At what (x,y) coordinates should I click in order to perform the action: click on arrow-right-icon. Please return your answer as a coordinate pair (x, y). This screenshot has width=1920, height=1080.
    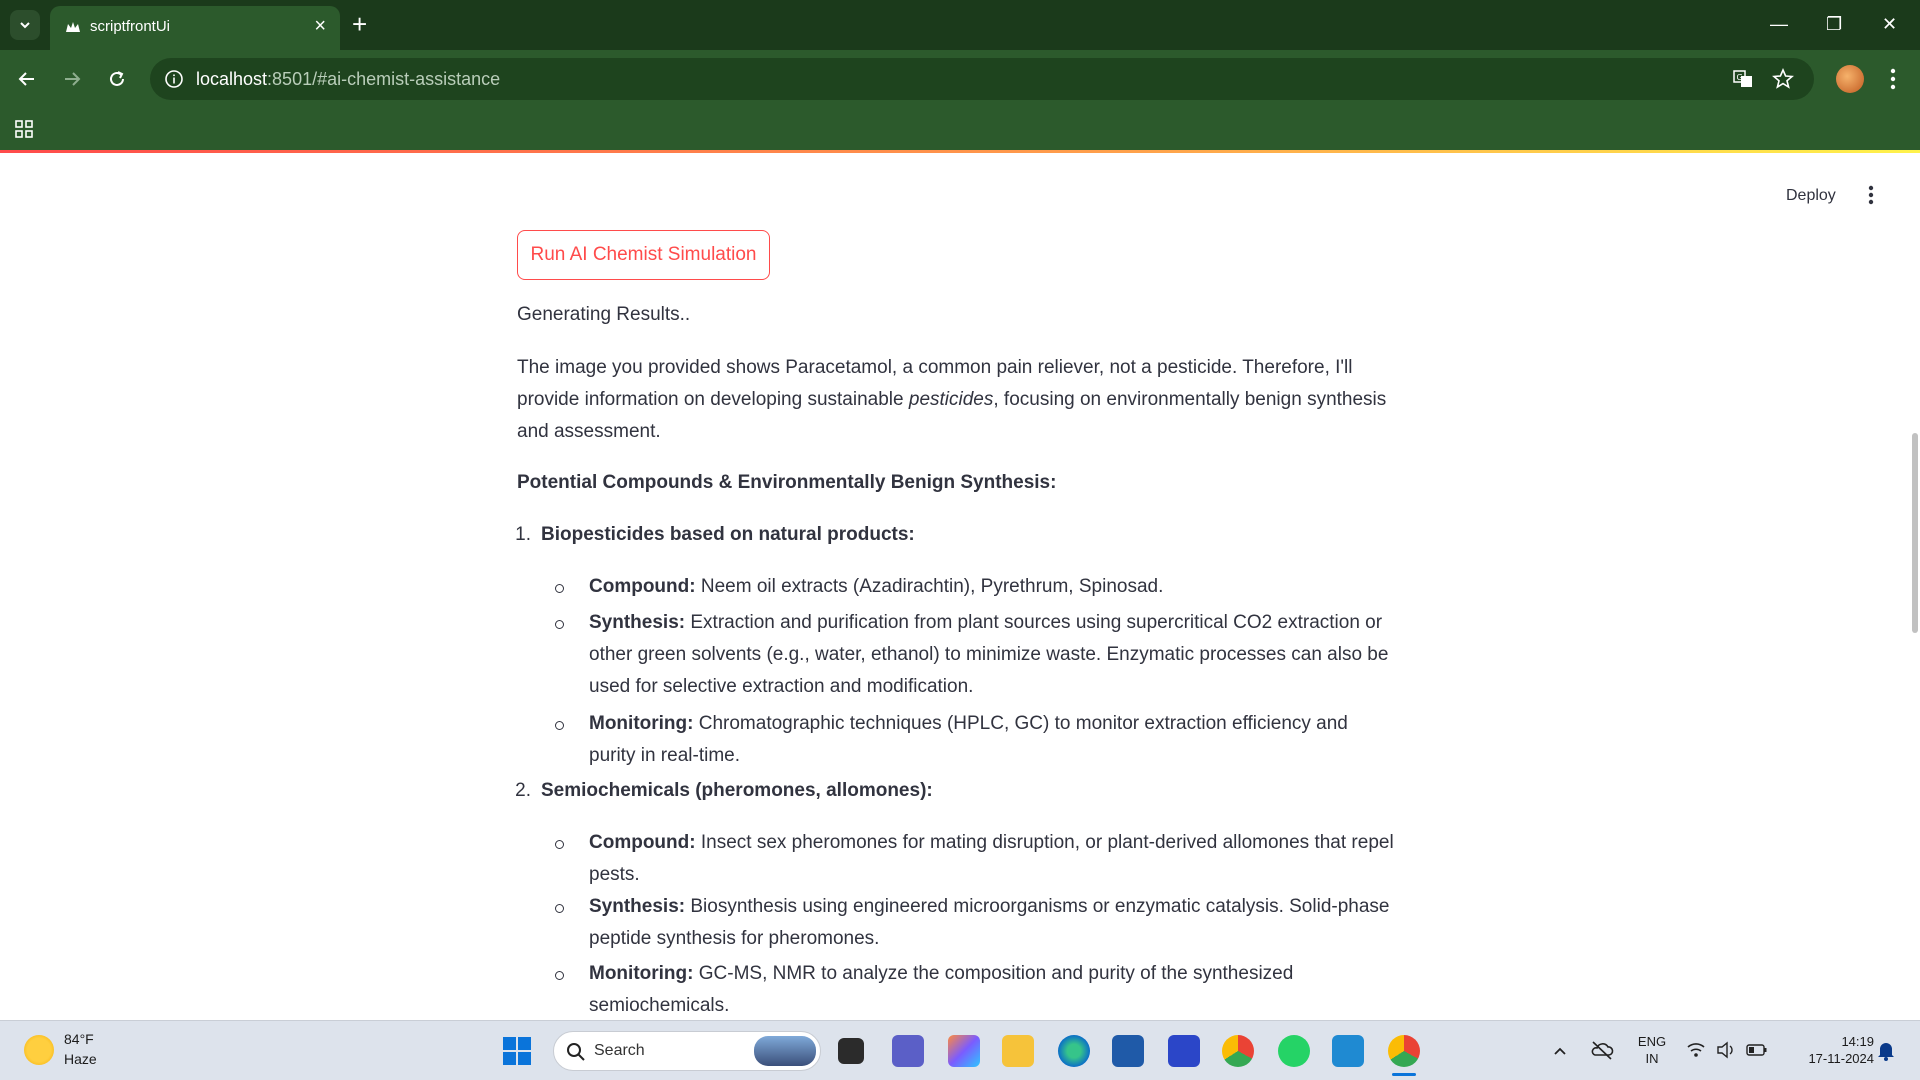
    Looking at the image, I should click on (73, 79).